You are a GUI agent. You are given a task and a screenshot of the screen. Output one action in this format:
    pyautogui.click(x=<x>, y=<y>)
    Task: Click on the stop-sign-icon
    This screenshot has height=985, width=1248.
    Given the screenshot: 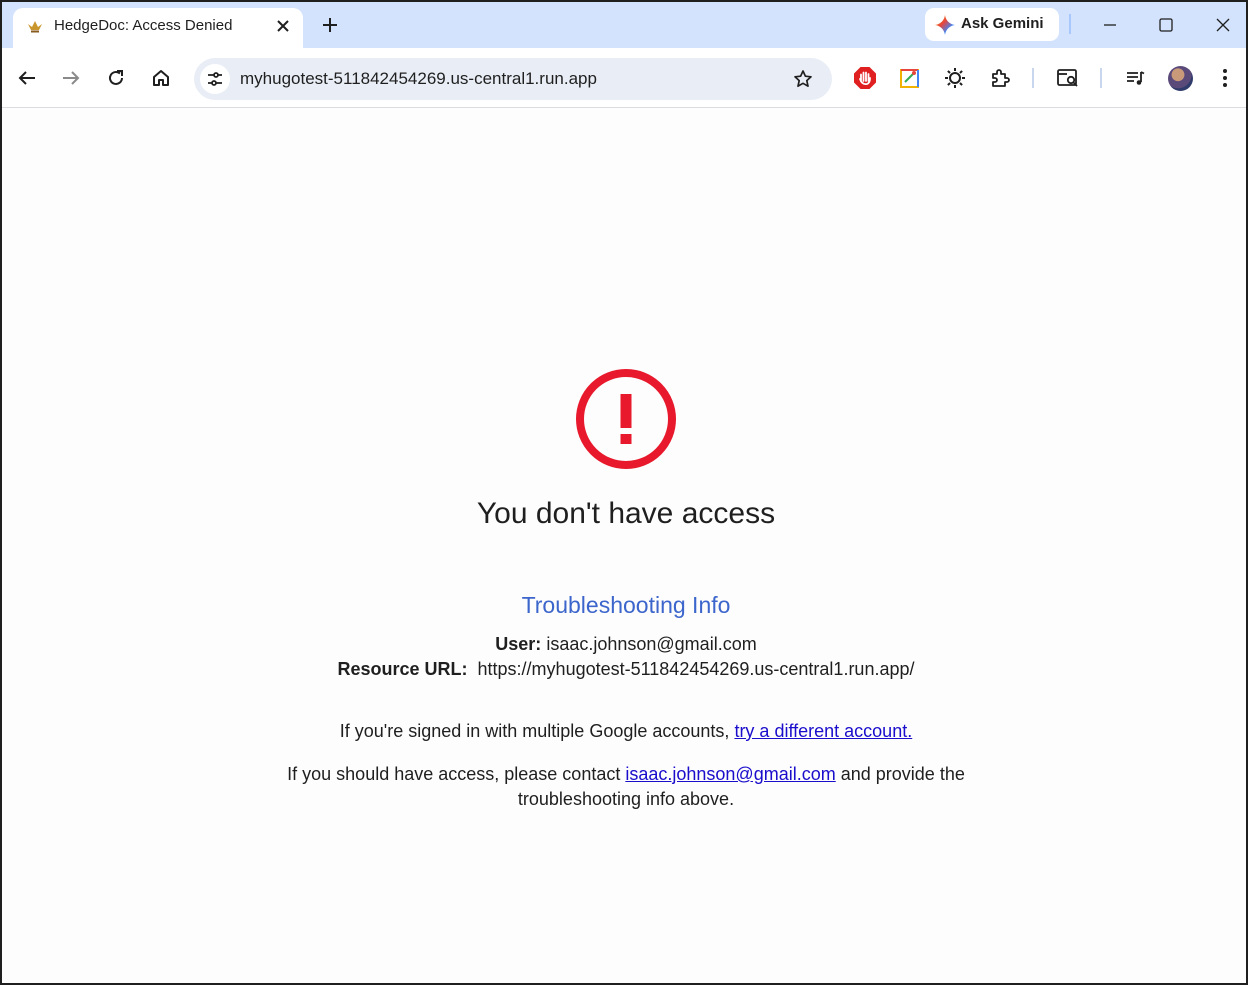 What is the action you would take?
    pyautogui.click(x=865, y=78)
    